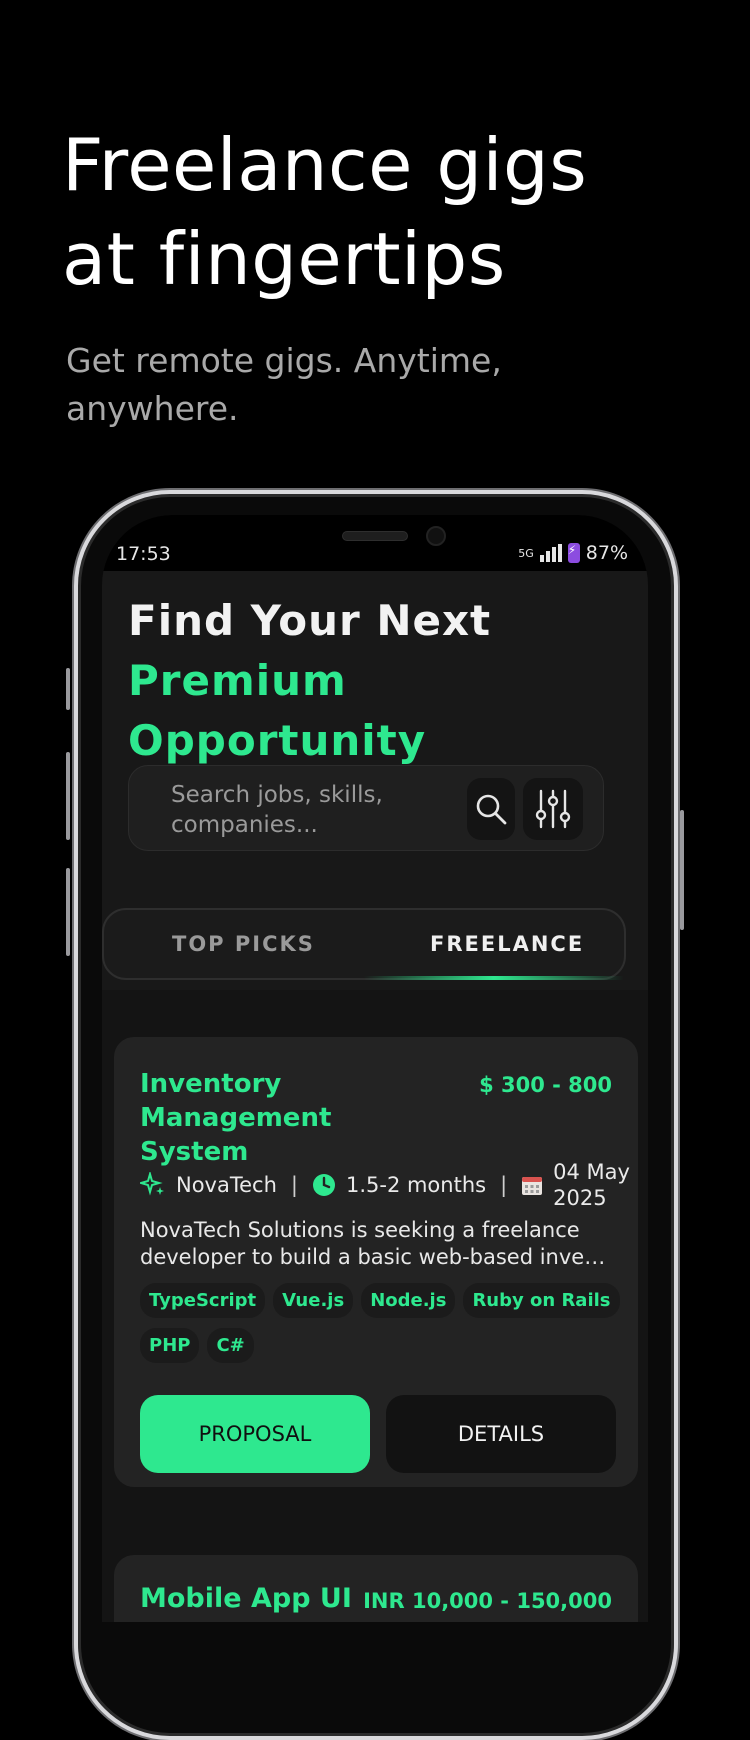 The height and width of the screenshot is (1740, 750). What do you see at coordinates (541, 1300) in the screenshot?
I see `skill-tag: Ruby on Rails` at bounding box center [541, 1300].